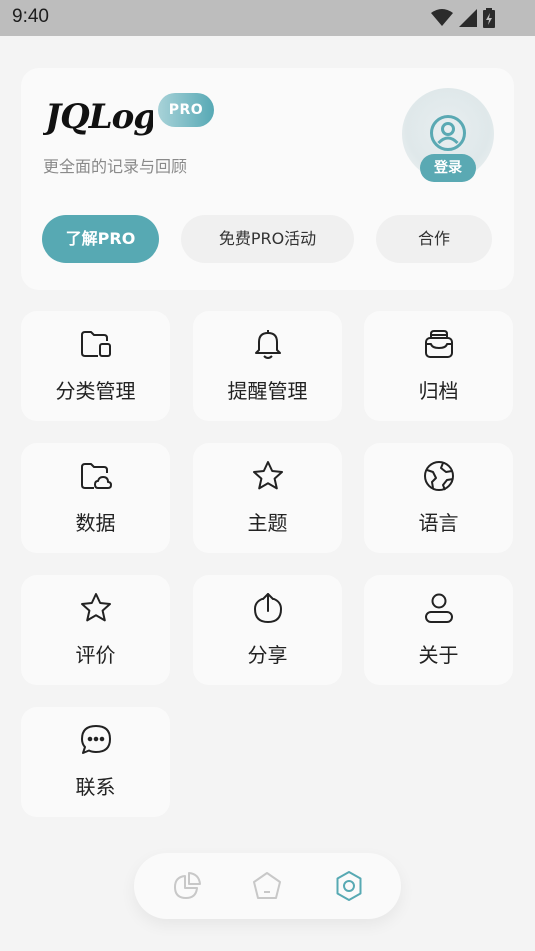 This screenshot has width=535, height=951. I want to click on pro-badge: PRO, so click(186, 110).